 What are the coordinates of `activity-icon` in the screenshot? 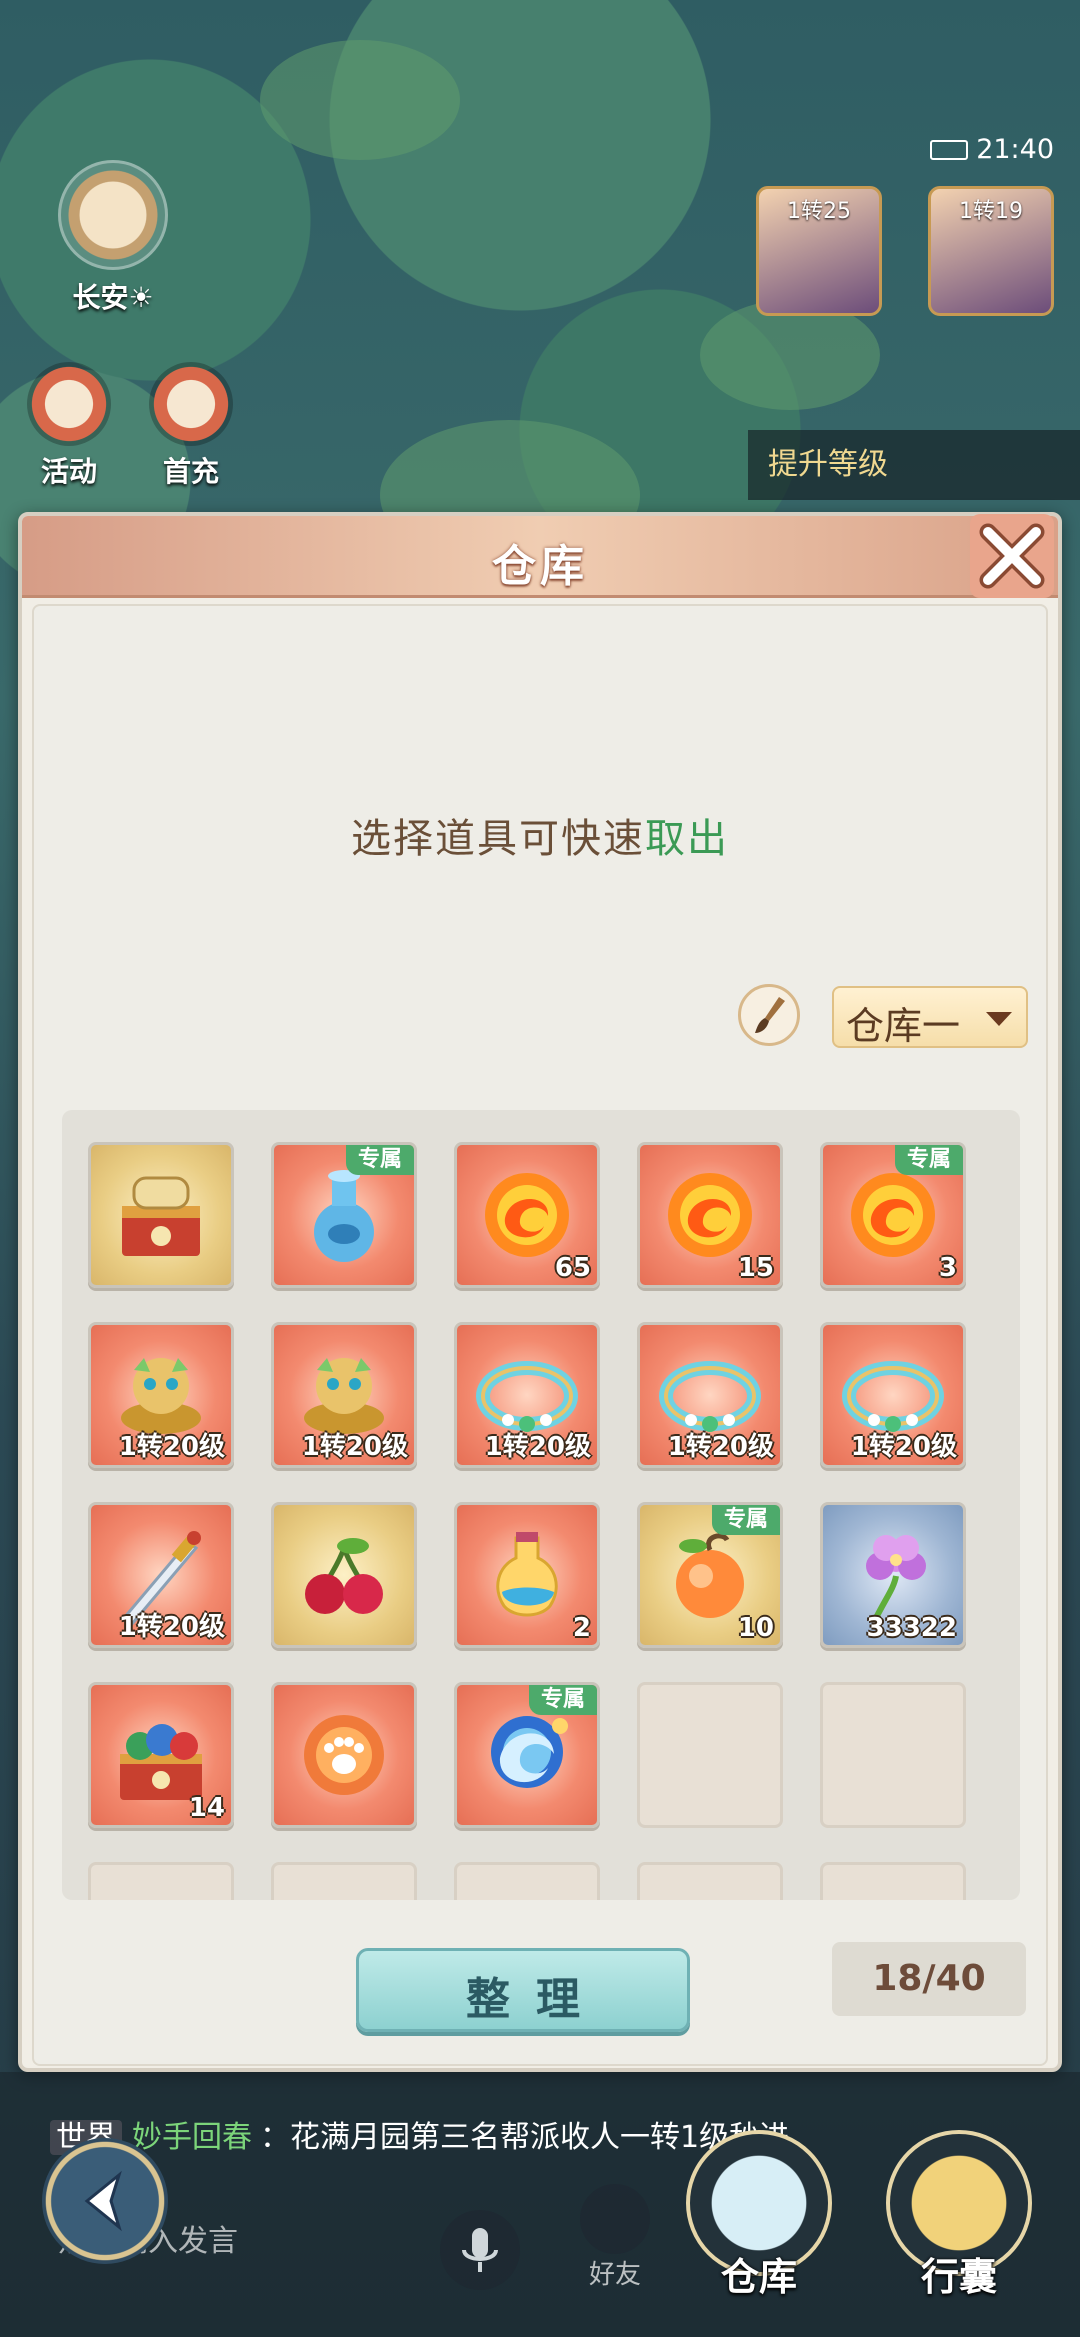 It's located at (69, 404).